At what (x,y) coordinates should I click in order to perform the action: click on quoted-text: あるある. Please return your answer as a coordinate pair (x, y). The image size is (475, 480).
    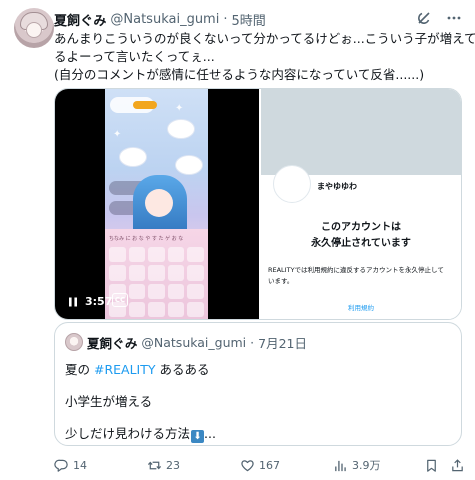
    Looking at the image, I should click on (182, 369).